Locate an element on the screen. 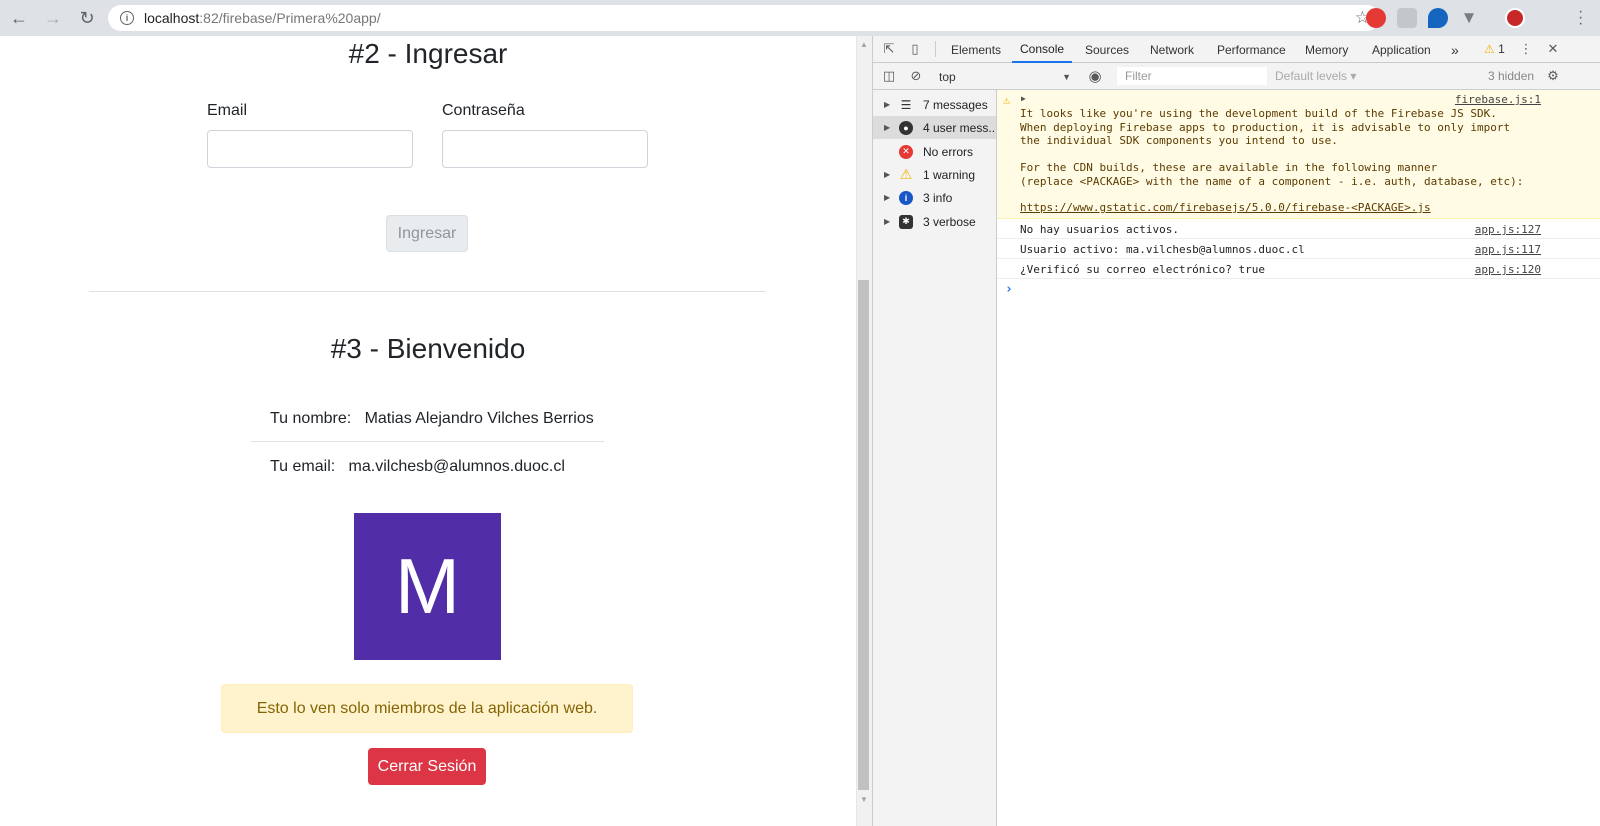 The height and width of the screenshot is (826, 1600). address-bar: i localhost:82/firebase/Primera%20app/ ☆ is located at coordinates (744, 18).